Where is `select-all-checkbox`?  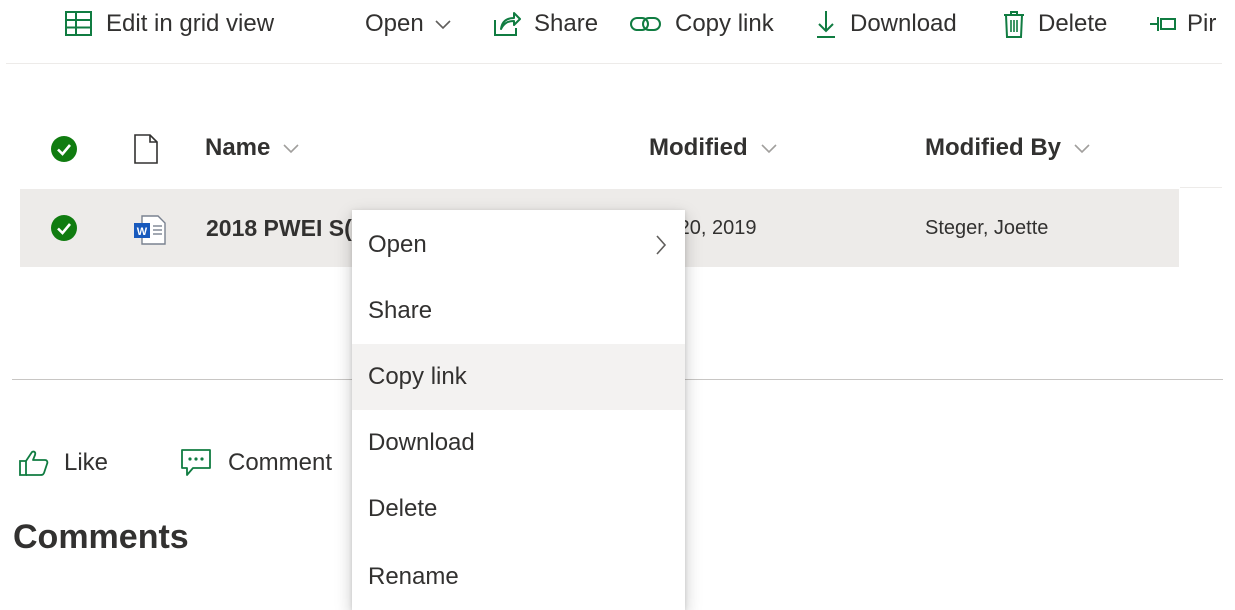
select-all-checkbox is located at coordinates (64, 149).